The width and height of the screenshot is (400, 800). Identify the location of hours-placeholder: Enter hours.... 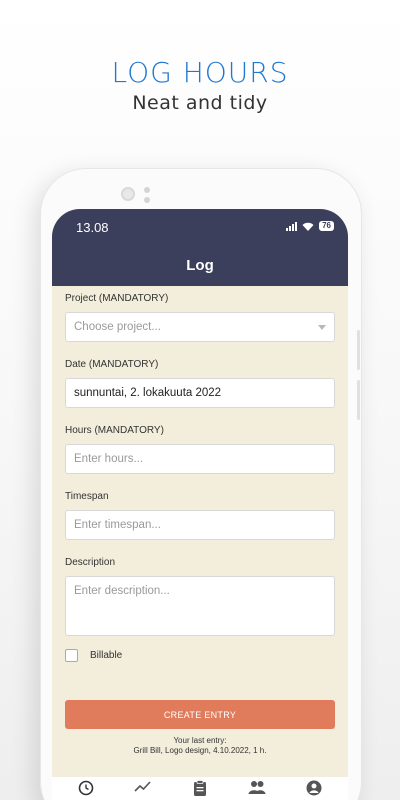
(109, 459).